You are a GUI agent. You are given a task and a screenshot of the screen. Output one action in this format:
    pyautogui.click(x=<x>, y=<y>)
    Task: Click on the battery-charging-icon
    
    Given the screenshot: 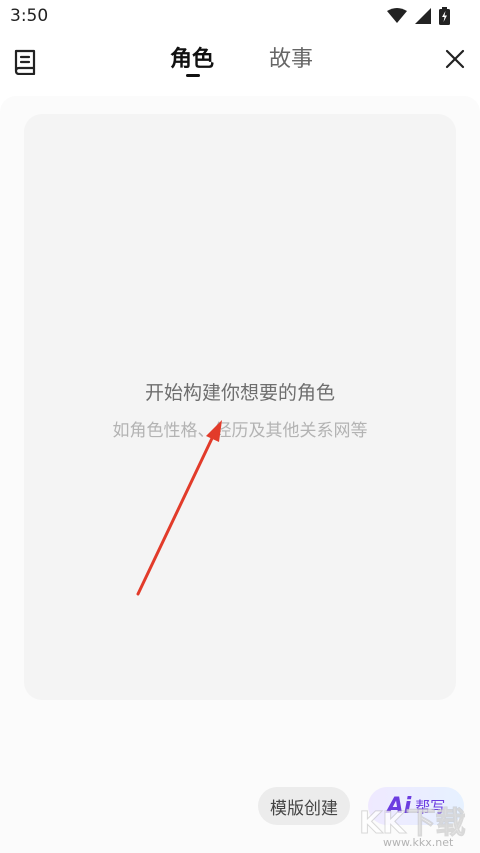 What is the action you would take?
    pyautogui.click(x=444, y=16)
    